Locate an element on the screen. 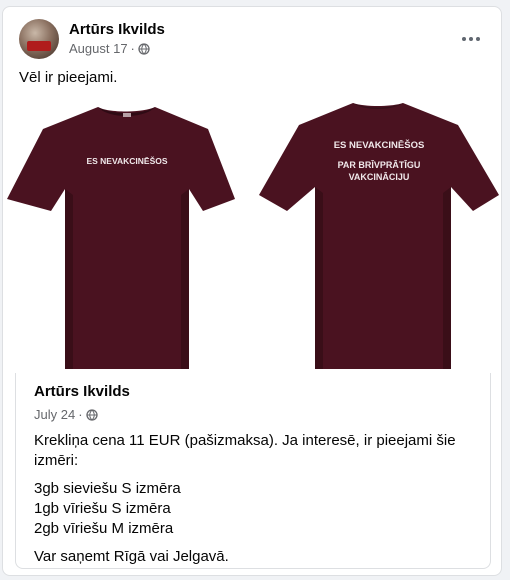 Image resolution: width=510 pixels, height=580 pixels. post-author: Artūrs Ikvilds is located at coordinates (117, 29).